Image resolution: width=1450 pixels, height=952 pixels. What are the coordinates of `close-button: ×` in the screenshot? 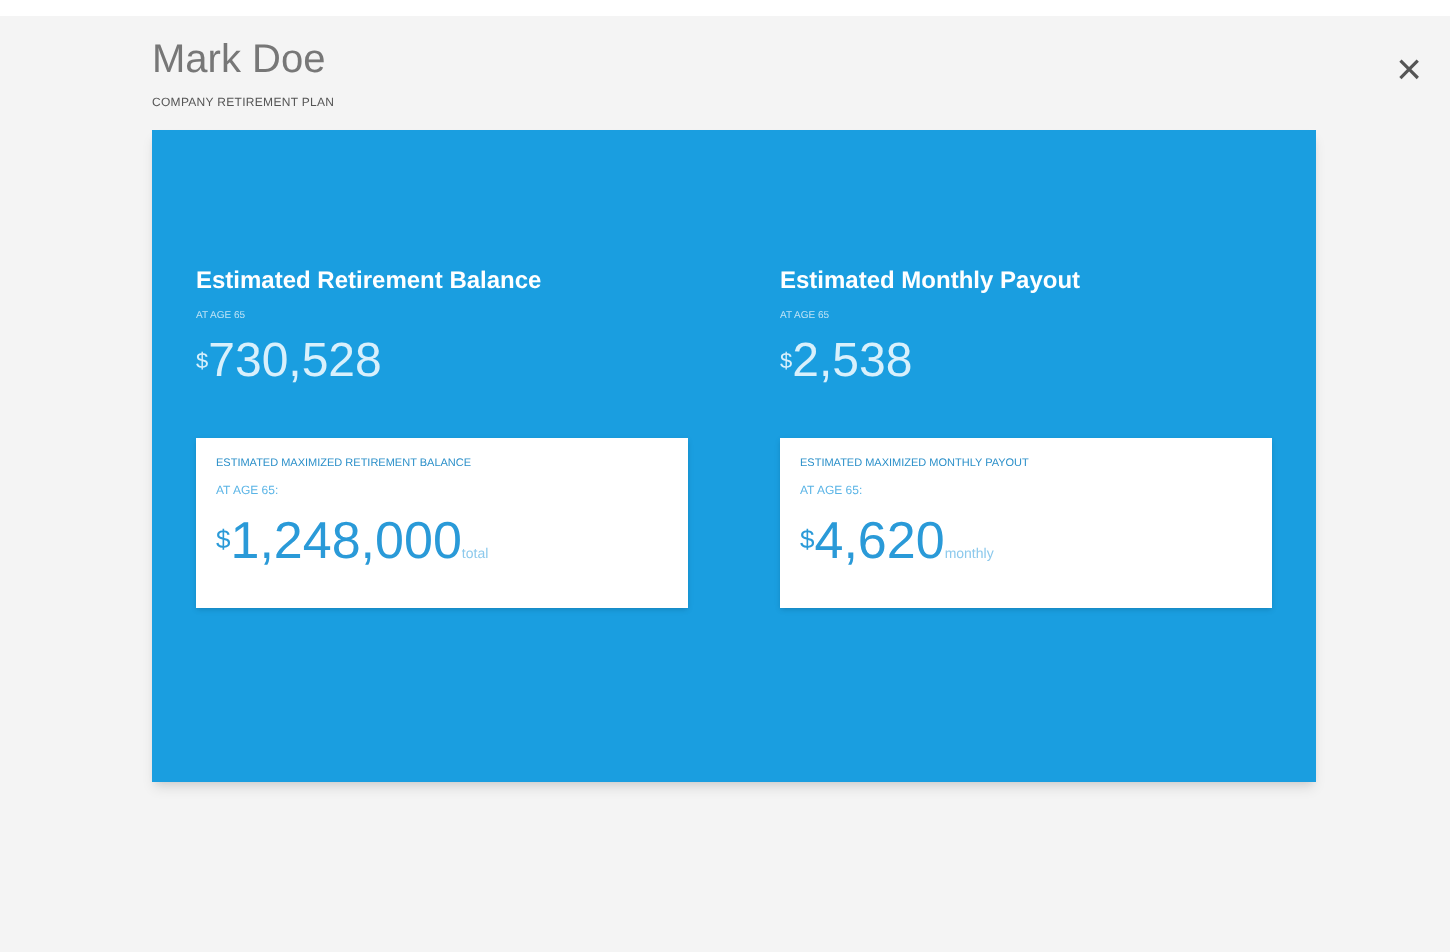 It's located at (1409, 70).